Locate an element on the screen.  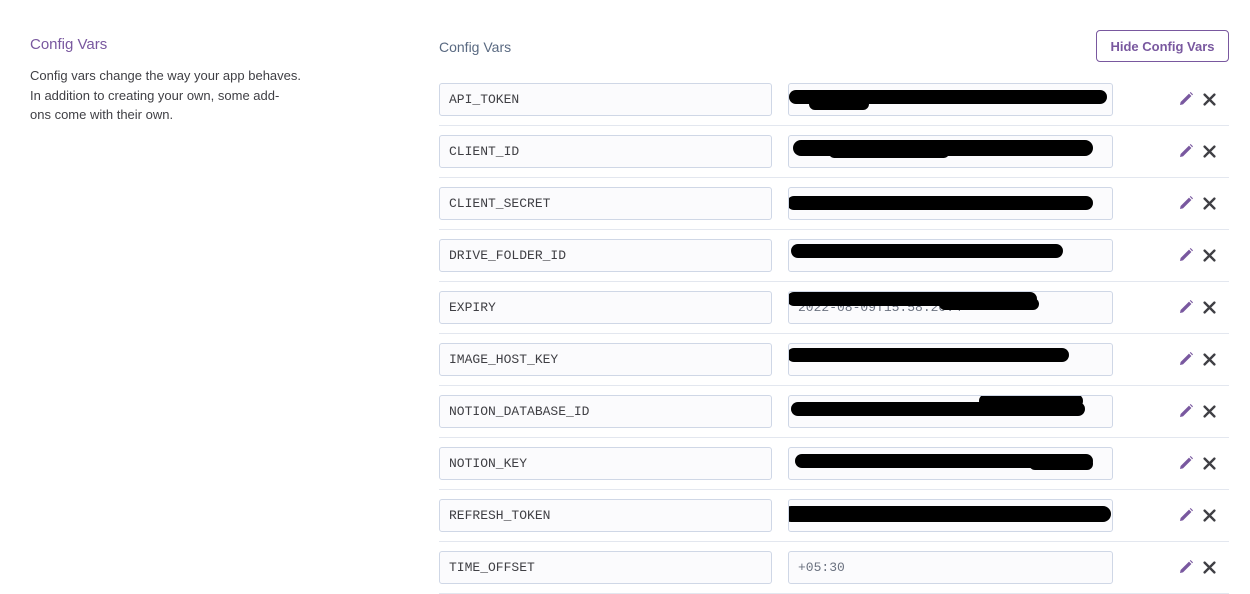
panel-title: Config Vars is located at coordinates (475, 47).